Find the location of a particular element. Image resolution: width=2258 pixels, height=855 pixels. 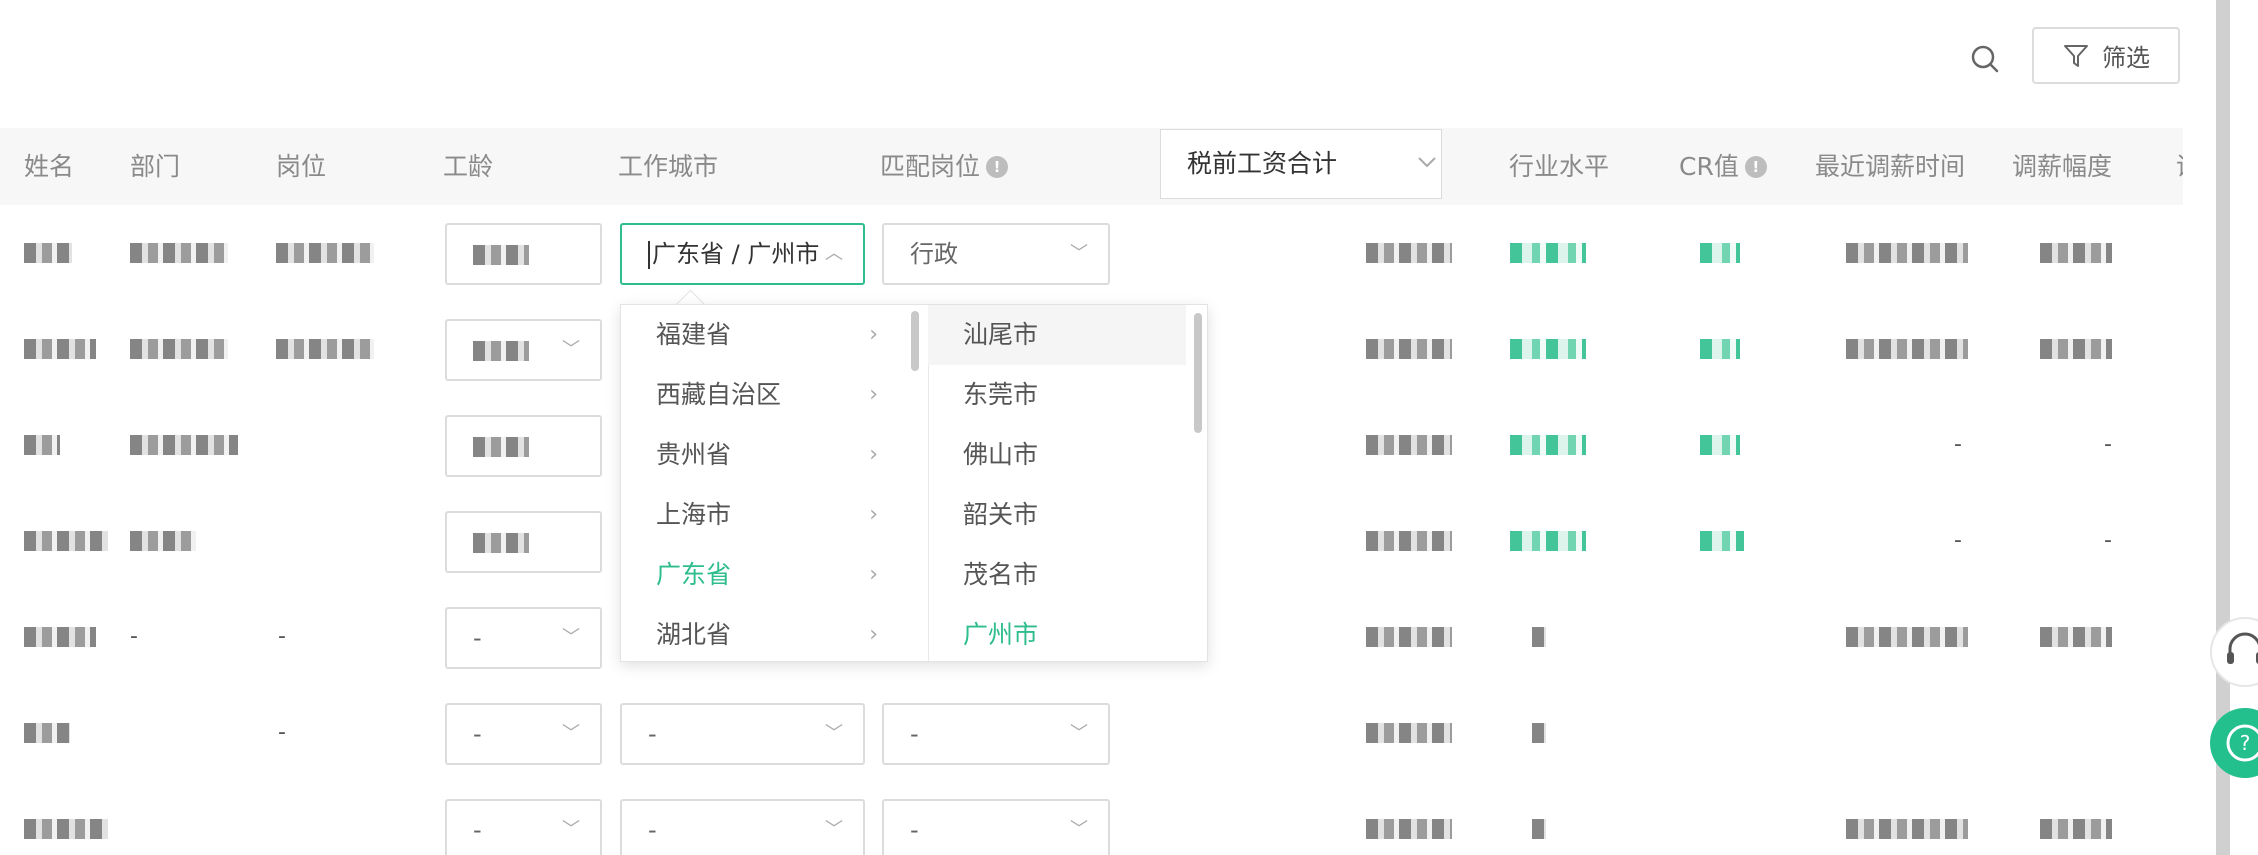

matched-position-select: 行政 ﹀ is located at coordinates (996, 254).